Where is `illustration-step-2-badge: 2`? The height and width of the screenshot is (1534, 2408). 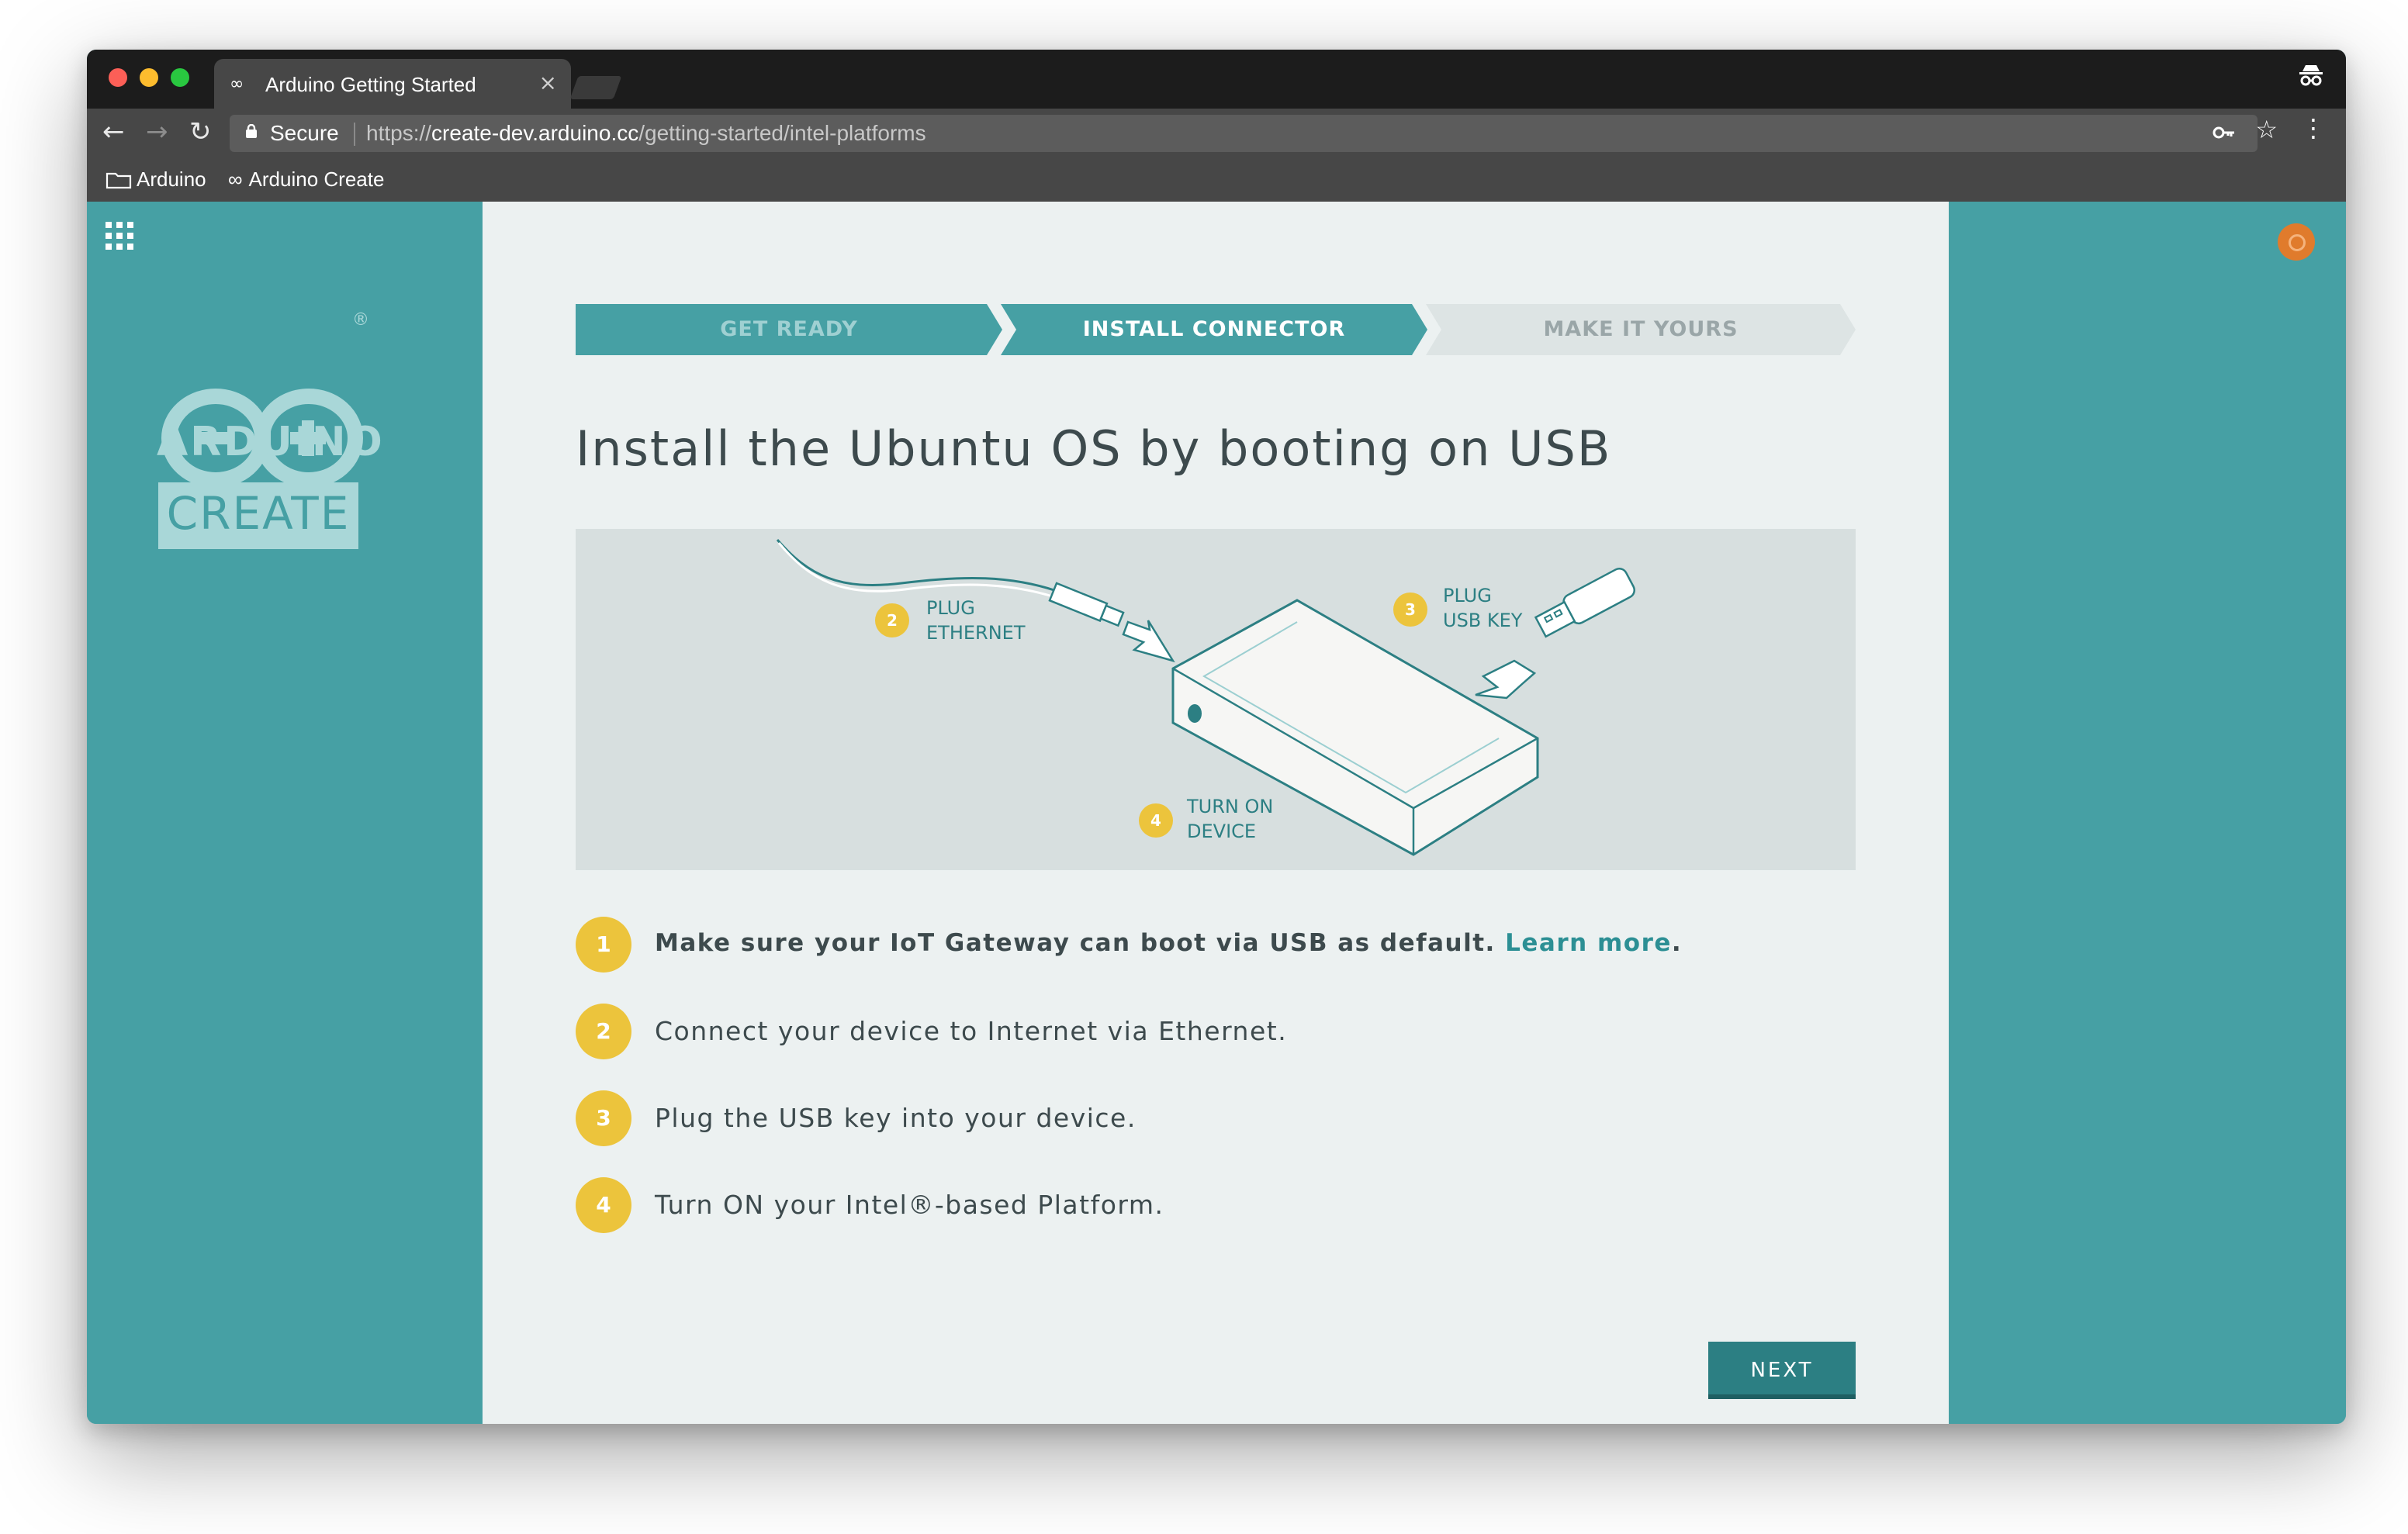
illustration-step-2-badge: 2 is located at coordinates (892, 620).